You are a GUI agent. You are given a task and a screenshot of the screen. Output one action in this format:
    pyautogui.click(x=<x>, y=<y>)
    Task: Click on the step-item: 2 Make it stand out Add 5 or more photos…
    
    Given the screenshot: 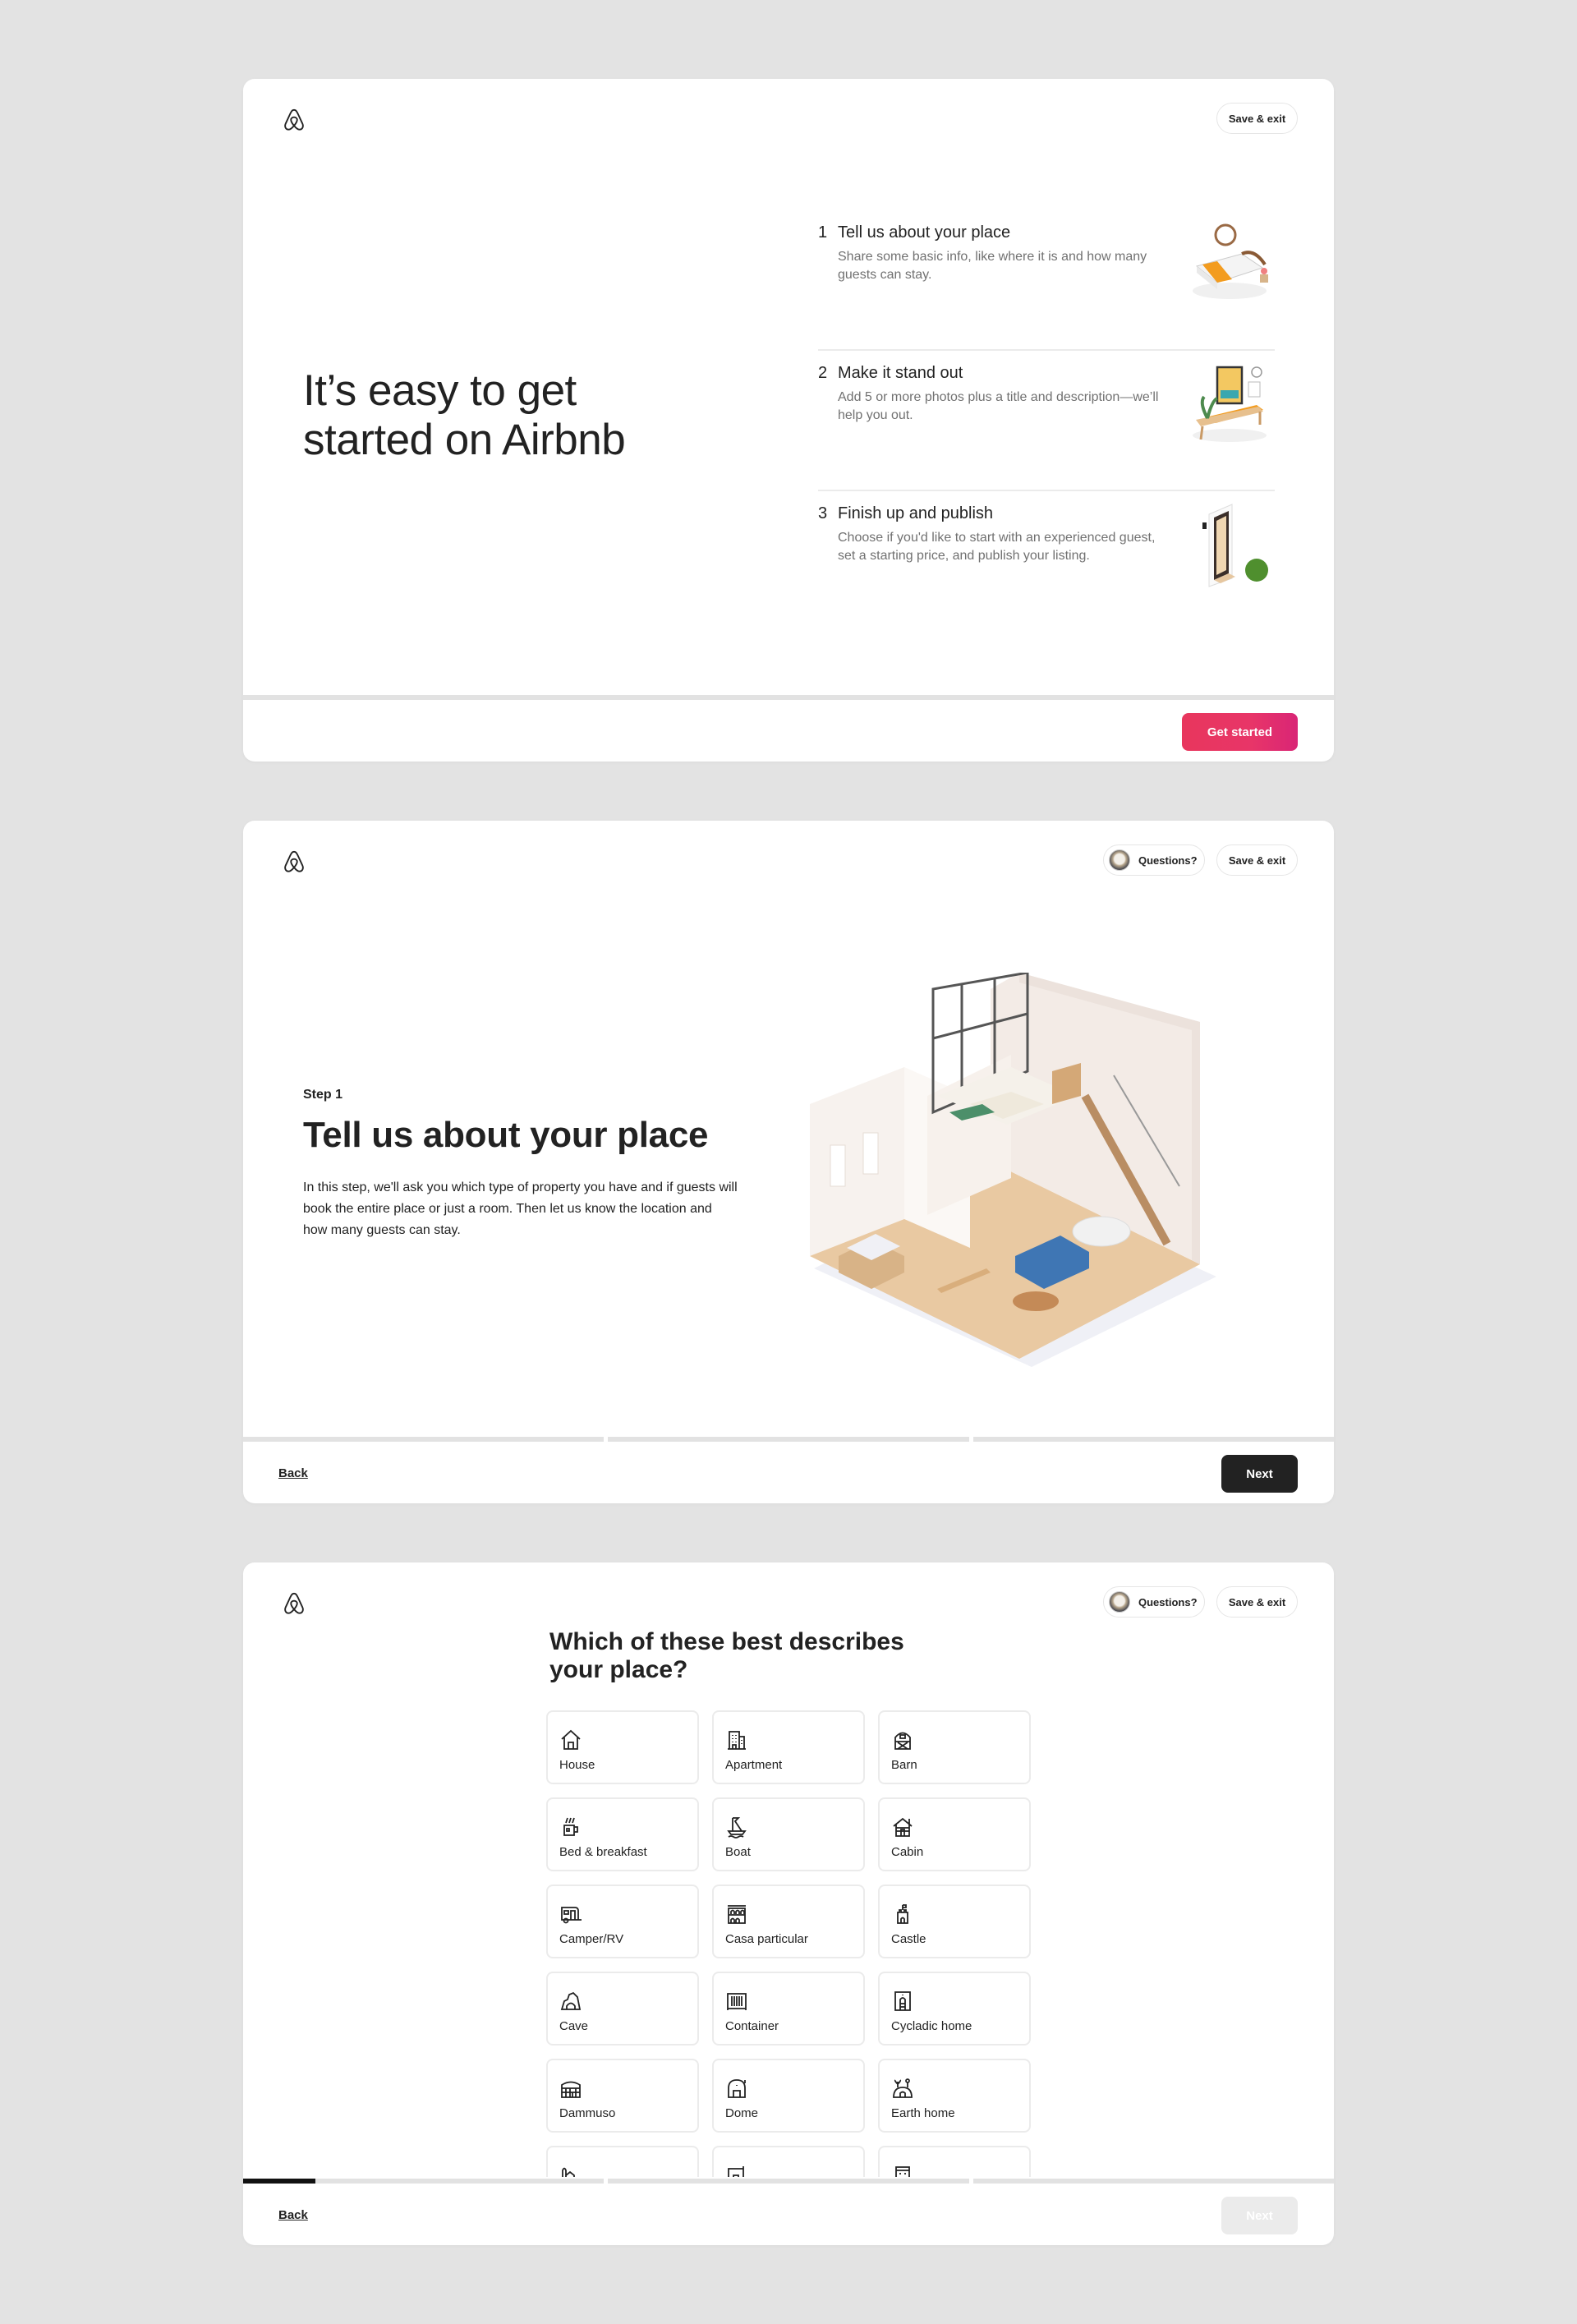 What is the action you would take?
    pyautogui.click(x=1046, y=421)
    